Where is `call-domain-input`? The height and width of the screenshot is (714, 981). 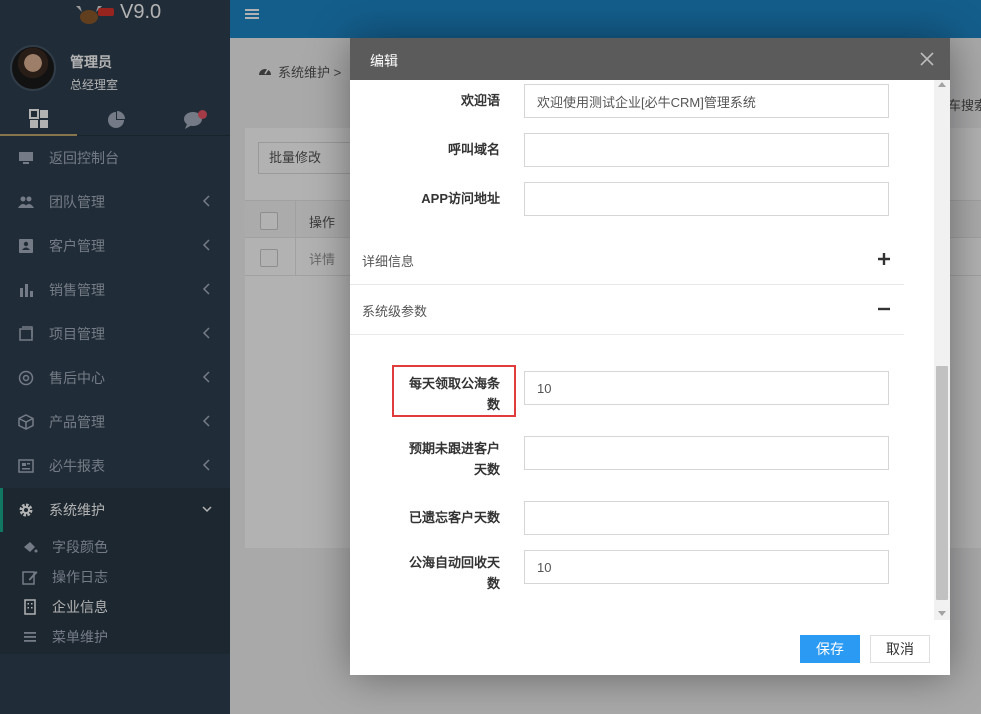
call-domain-input is located at coordinates (706, 150).